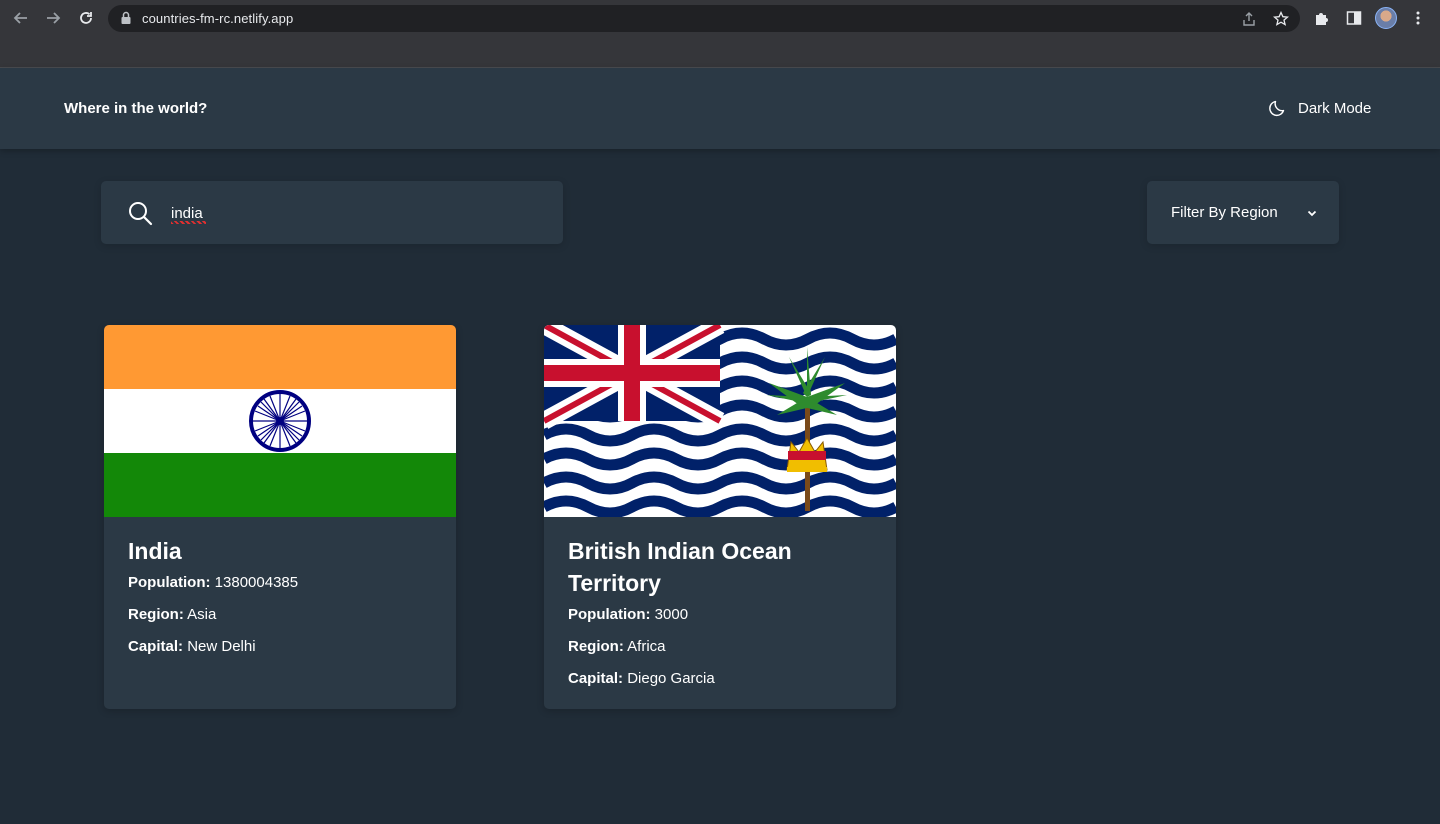 This screenshot has width=1440, height=824. I want to click on back-button, so click(21, 18).